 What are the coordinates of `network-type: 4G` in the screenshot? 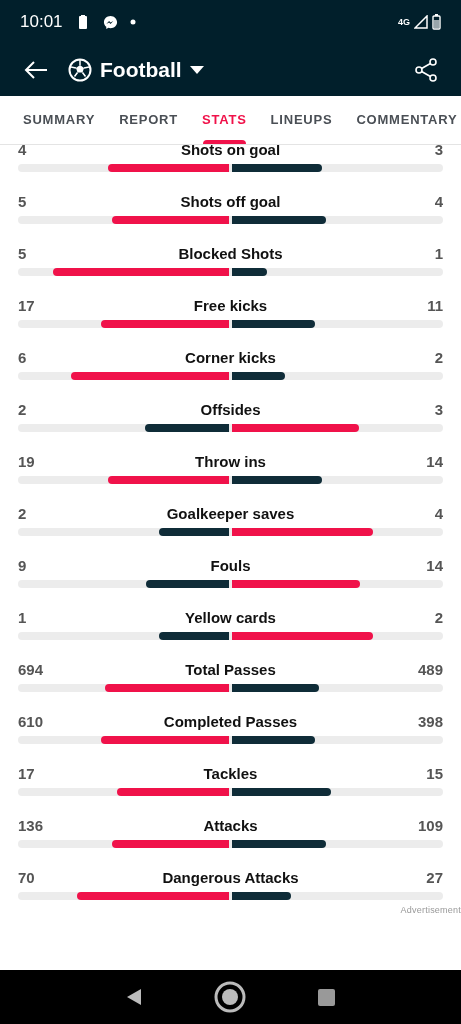 It's located at (404, 22).